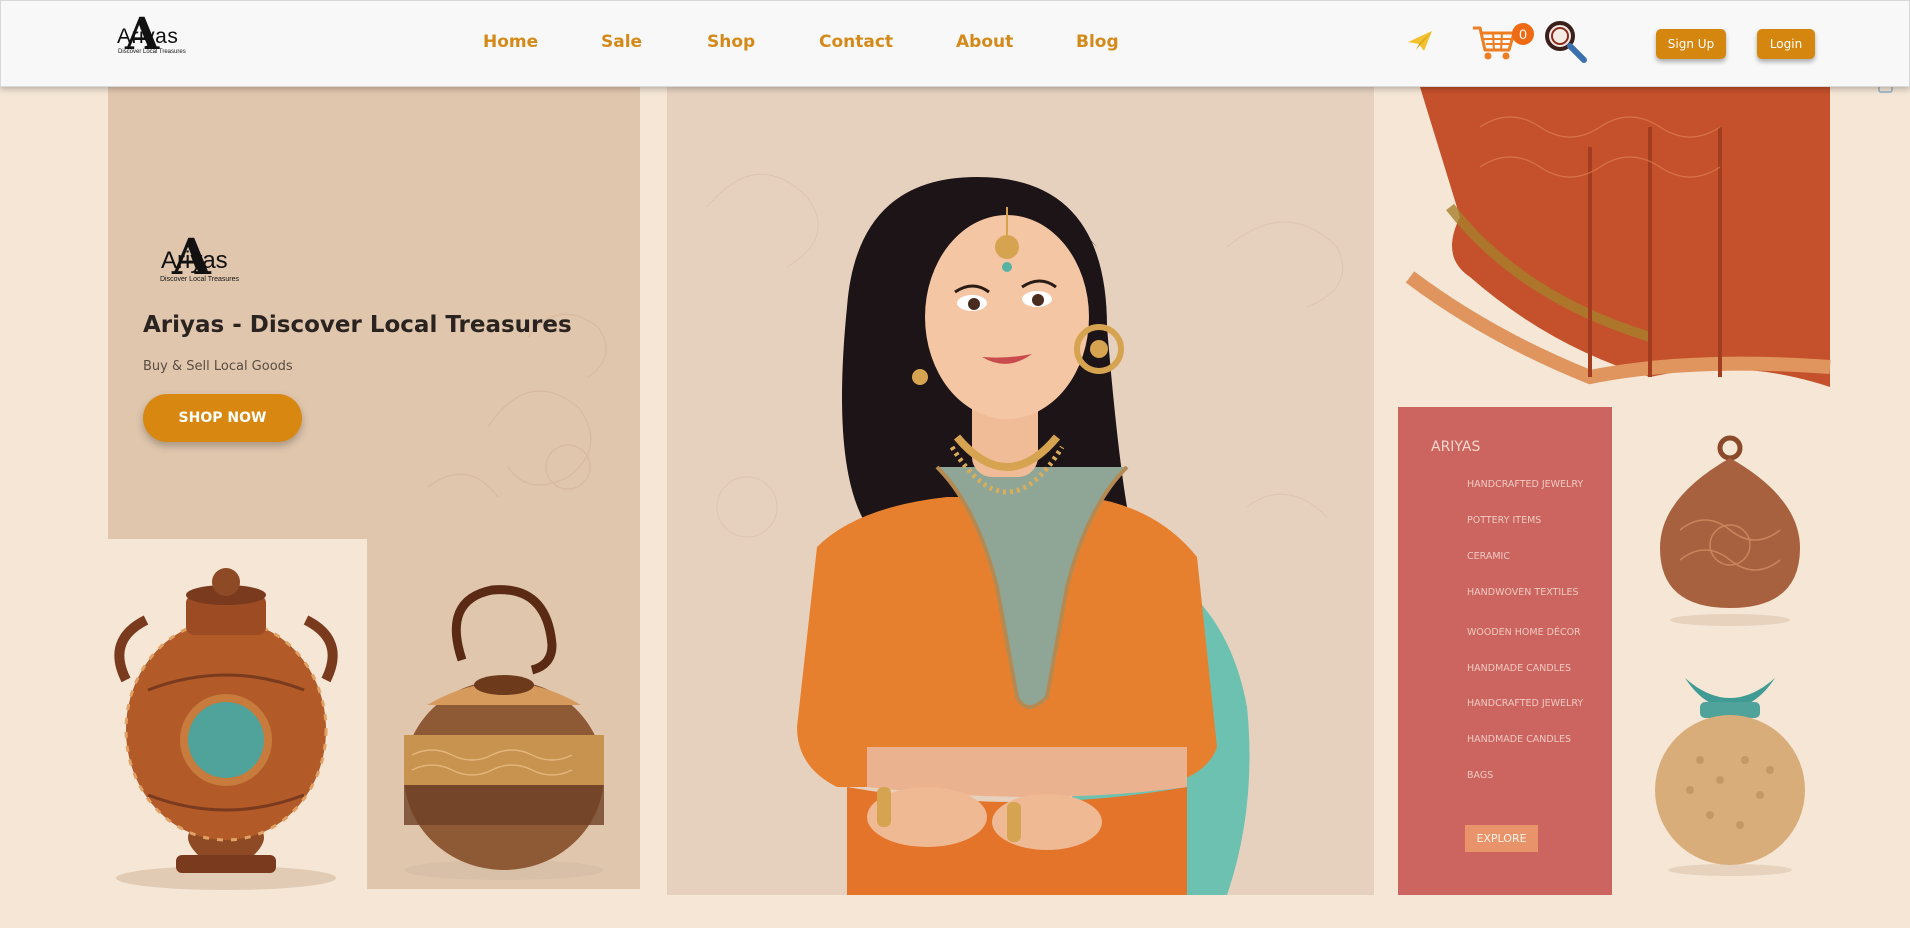  Describe the element at coordinates (152, 52) in the screenshot. I see `logo-tagline: Discover Local Treasures` at that location.